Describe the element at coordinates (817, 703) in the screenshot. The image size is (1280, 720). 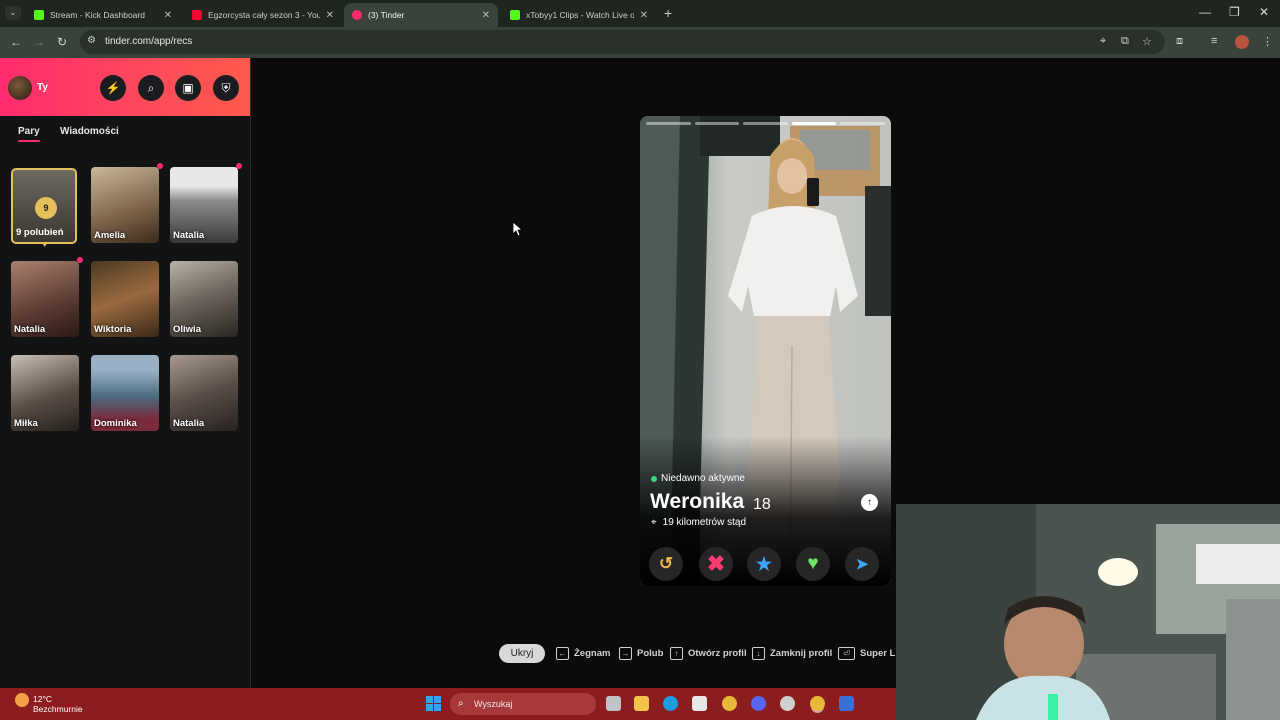
I see `chrome-active-icon` at that location.